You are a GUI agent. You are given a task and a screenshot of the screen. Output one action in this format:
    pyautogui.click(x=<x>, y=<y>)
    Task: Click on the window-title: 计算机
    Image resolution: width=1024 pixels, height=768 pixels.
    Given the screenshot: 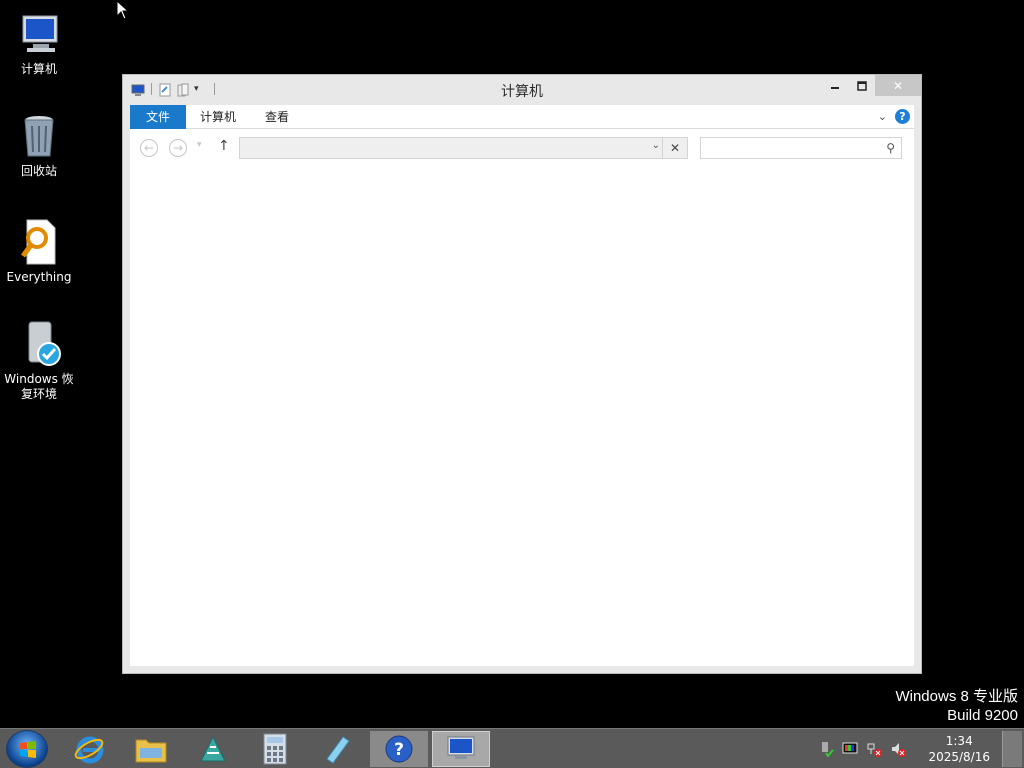 What is the action you would take?
    pyautogui.click(x=522, y=92)
    